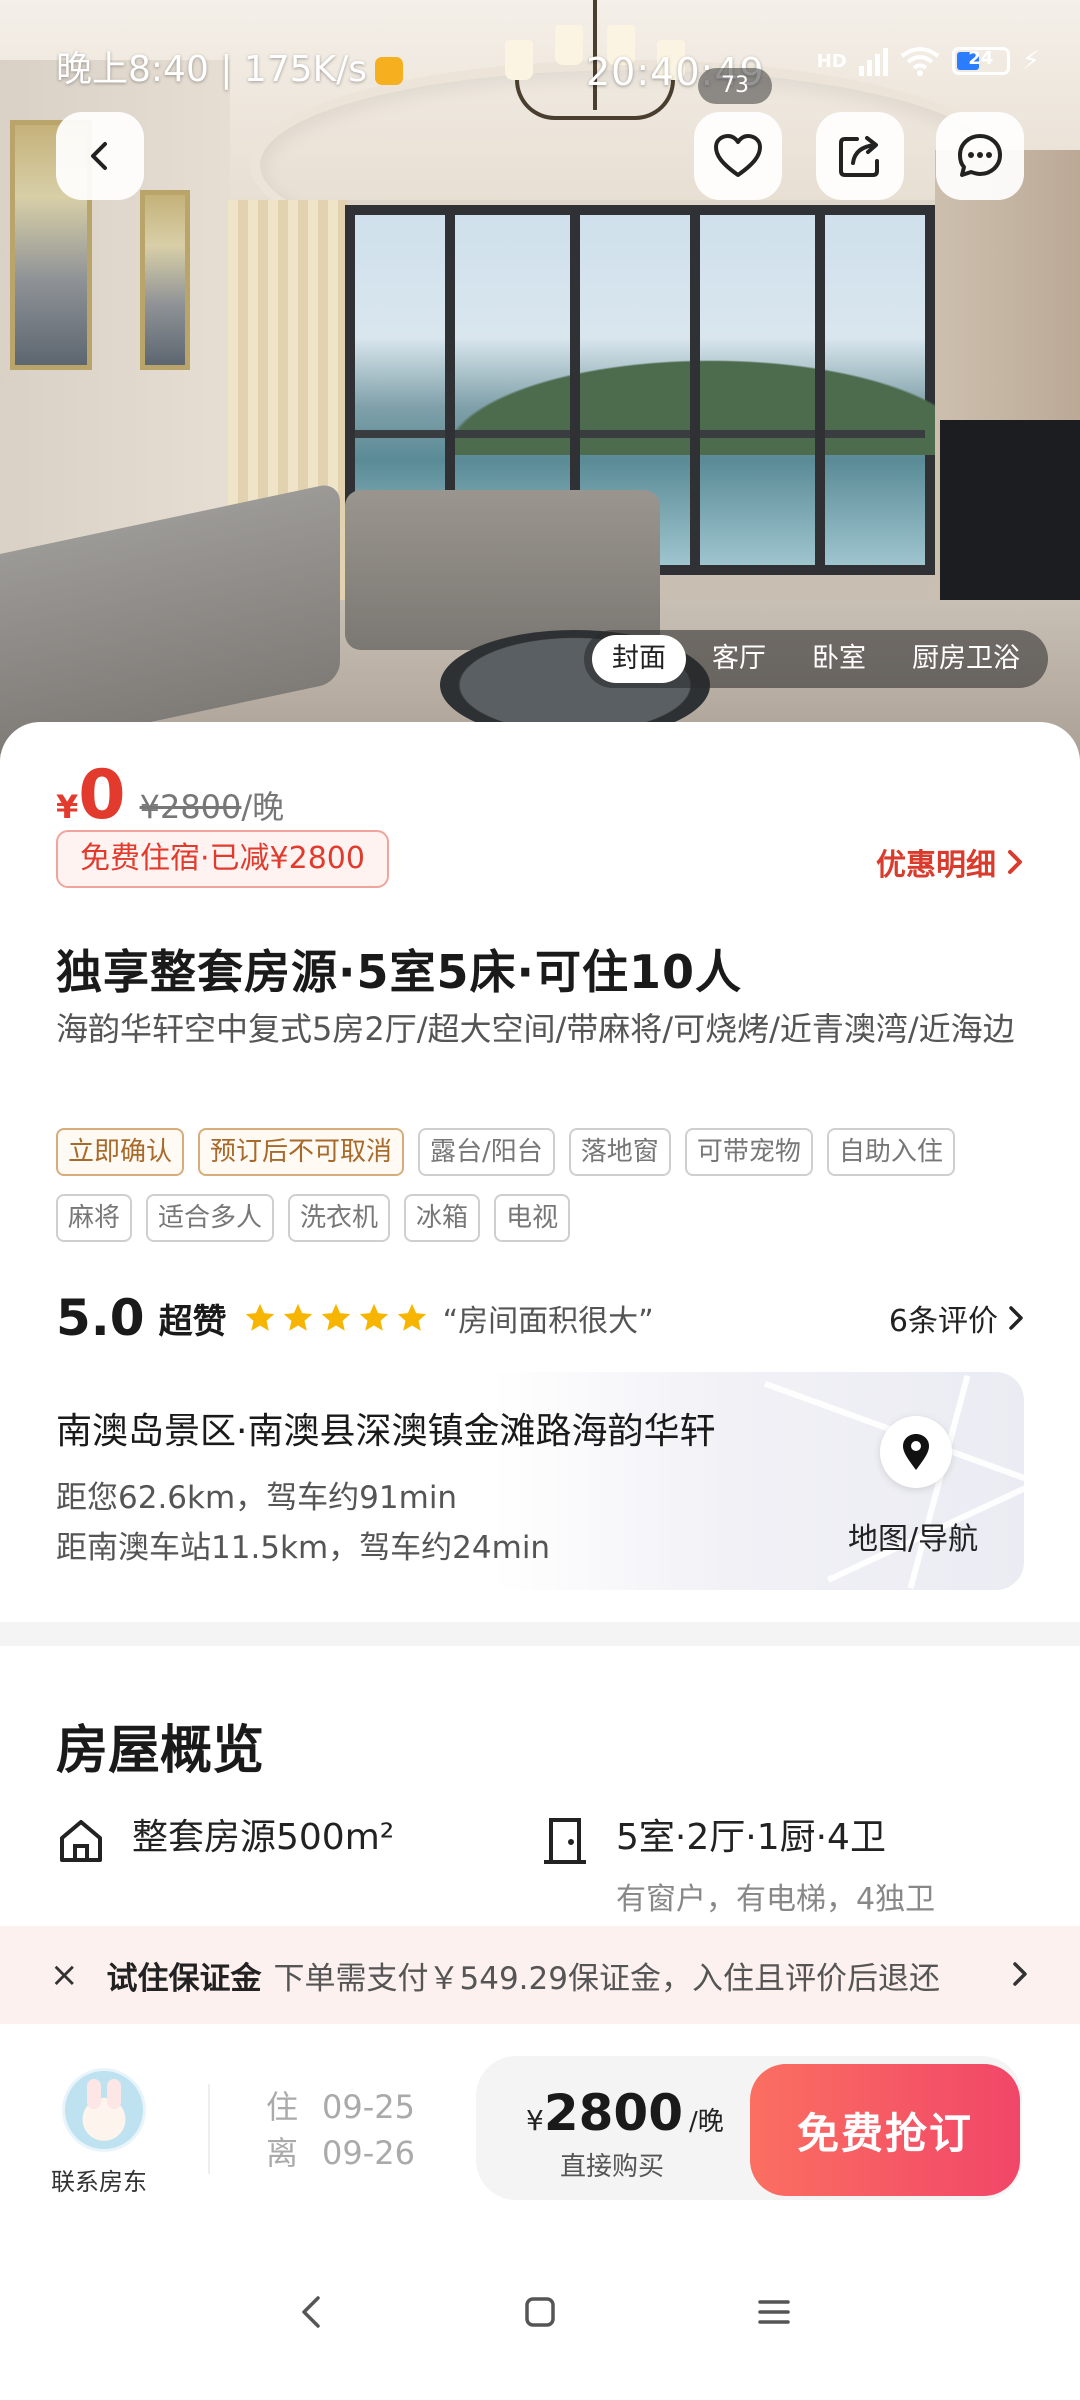  Describe the element at coordinates (210, 1218) in the screenshot. I see `tag: 适合多人` at that location.